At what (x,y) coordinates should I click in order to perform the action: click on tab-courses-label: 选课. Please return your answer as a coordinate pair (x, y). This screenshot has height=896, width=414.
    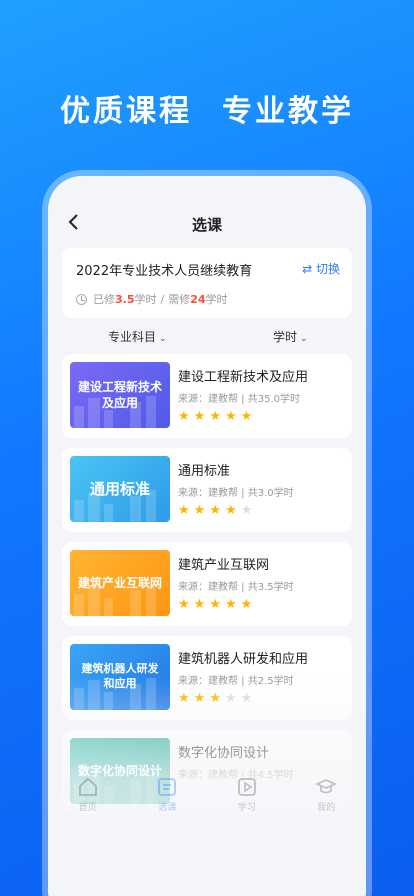
    Looking at the image, I should click on (167, 808).